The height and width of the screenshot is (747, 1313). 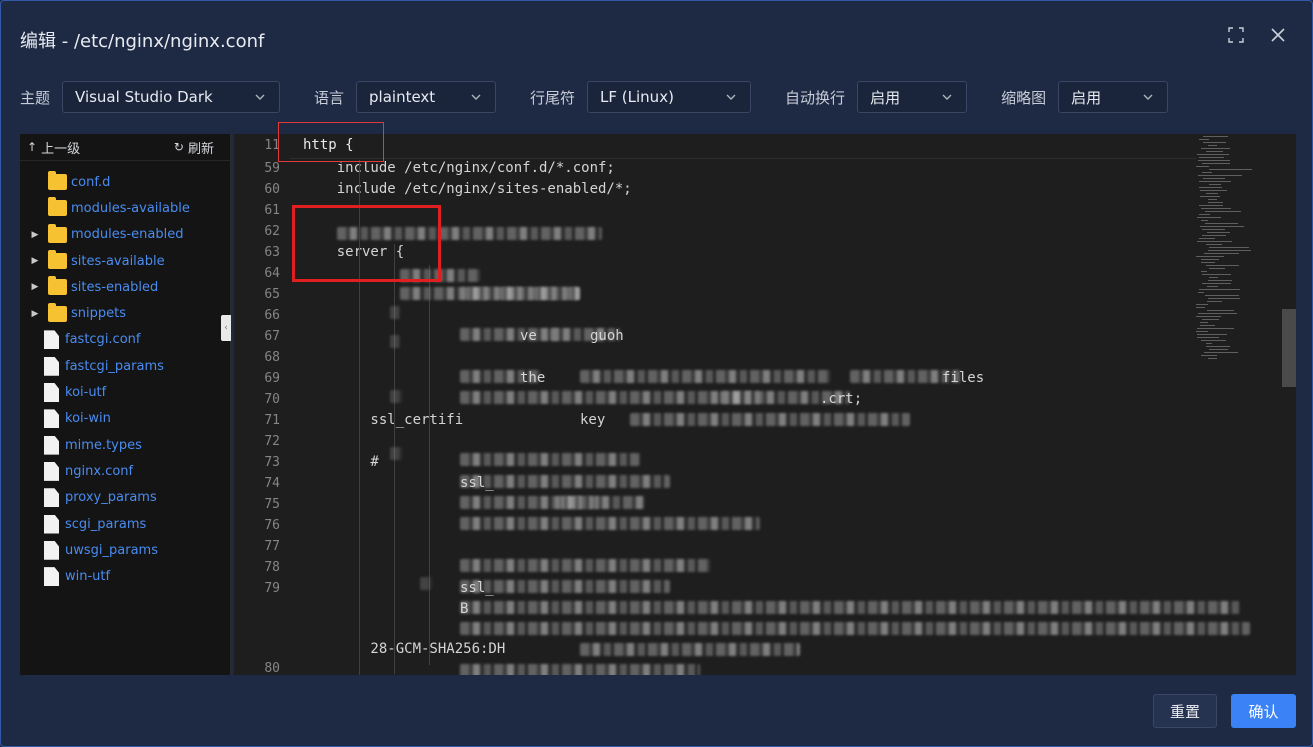 I want to click on refresh-button: ↻ 刷新, so click(x=194, y=147).